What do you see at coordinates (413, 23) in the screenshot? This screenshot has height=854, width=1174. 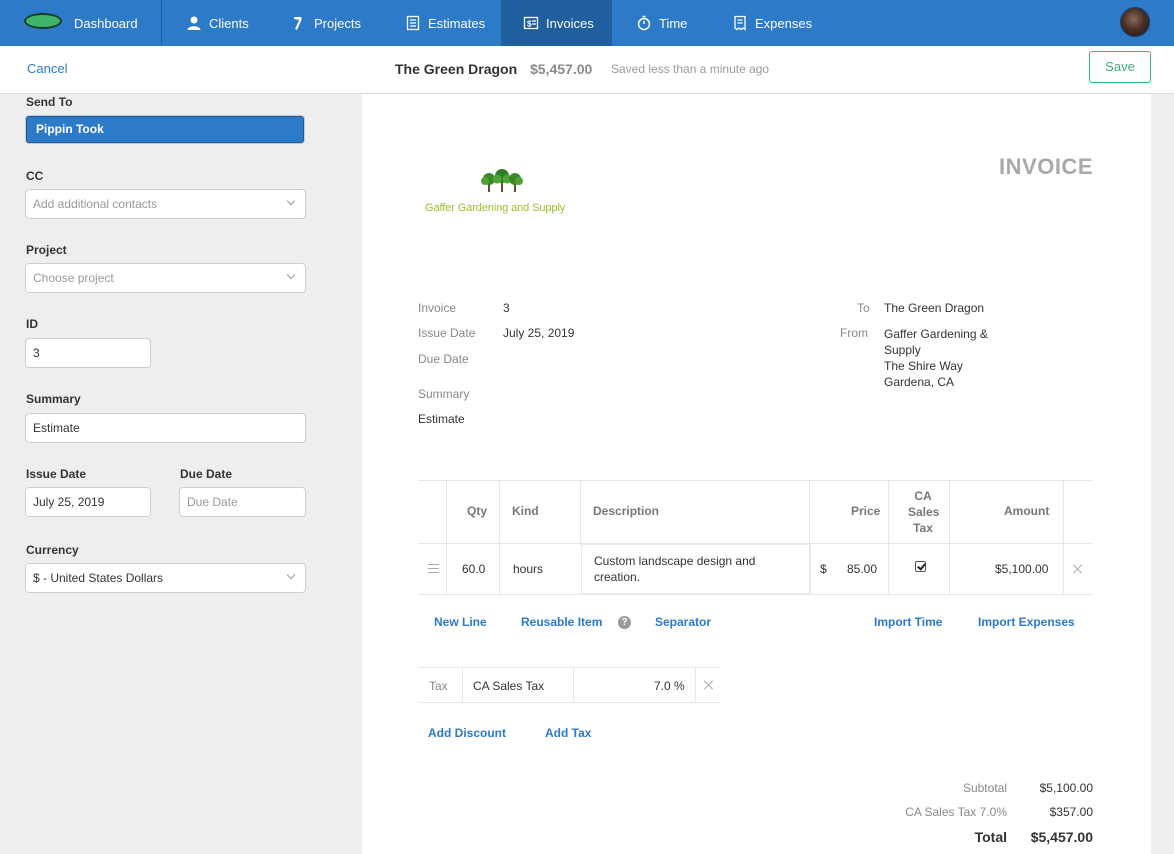 I see `document-list-icon` at bounding box center [413, 23].